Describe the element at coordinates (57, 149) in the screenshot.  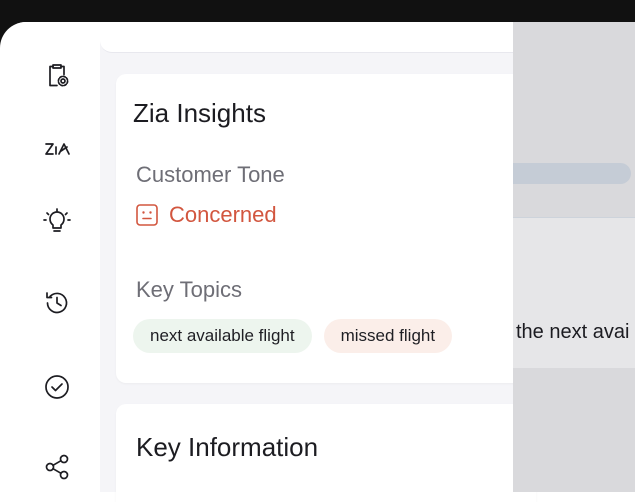
I see `zia-logo-icon` at that location.